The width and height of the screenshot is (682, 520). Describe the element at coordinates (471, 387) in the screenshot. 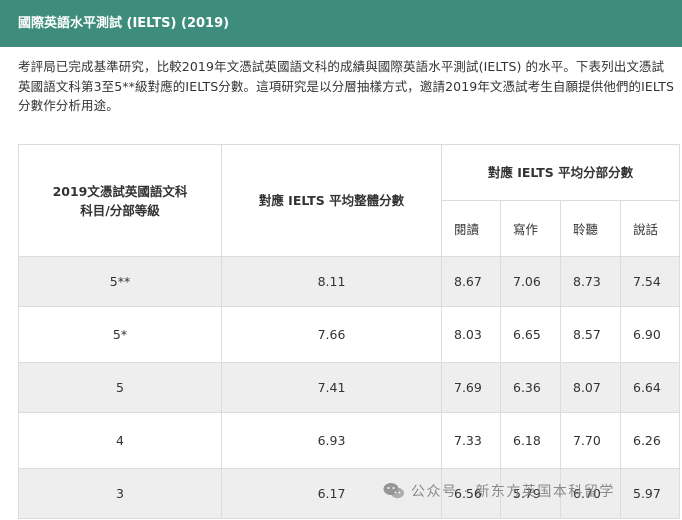

I see `cell-reading: 7.69` at that location.